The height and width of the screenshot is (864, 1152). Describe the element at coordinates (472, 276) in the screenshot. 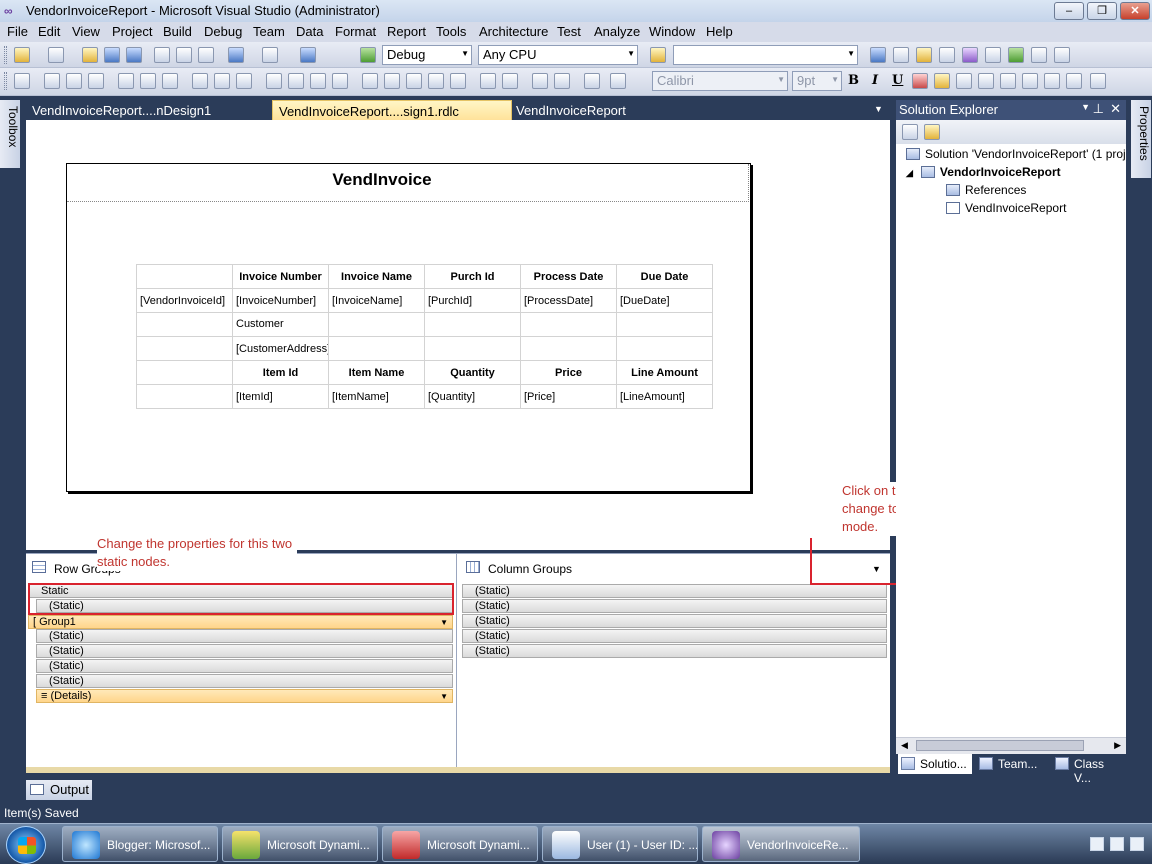

I see `table-header-cell: Purch Id` at that location.